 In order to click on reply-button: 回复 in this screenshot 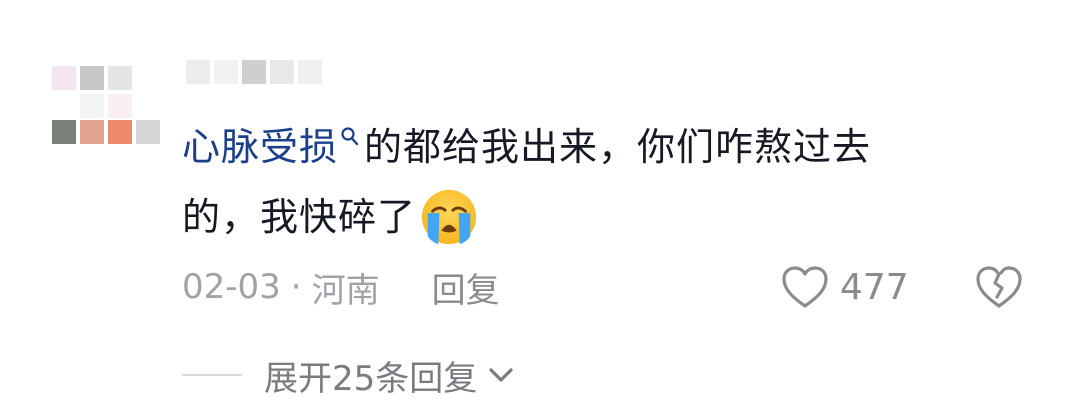, I will do `click(466, 287)`.